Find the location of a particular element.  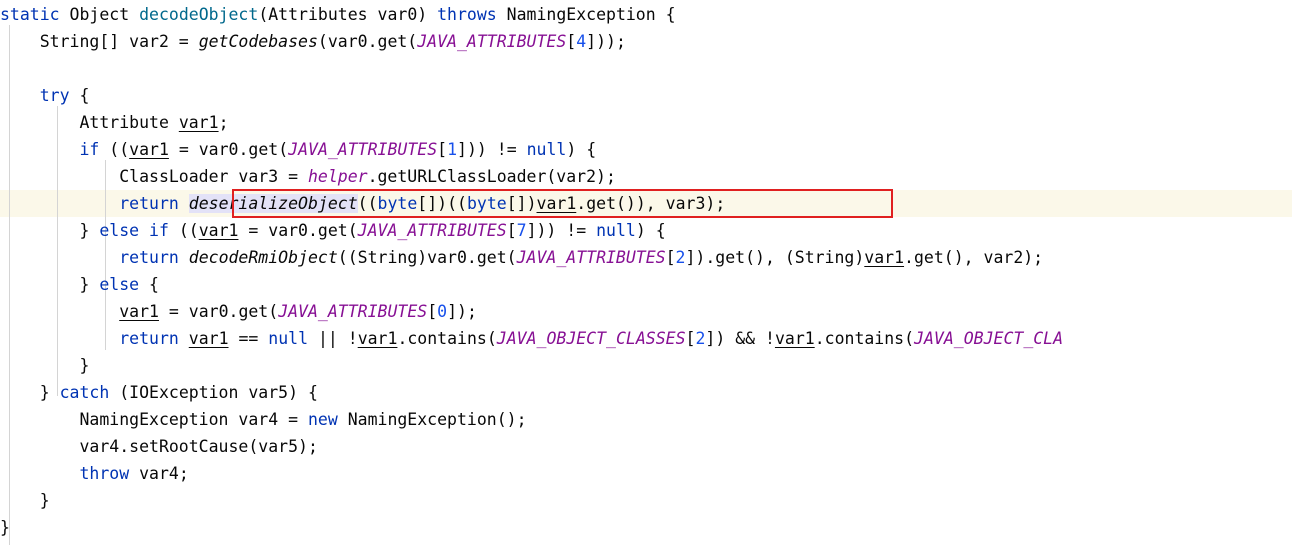

code-token: var4; is located at coordinates (164, 473).